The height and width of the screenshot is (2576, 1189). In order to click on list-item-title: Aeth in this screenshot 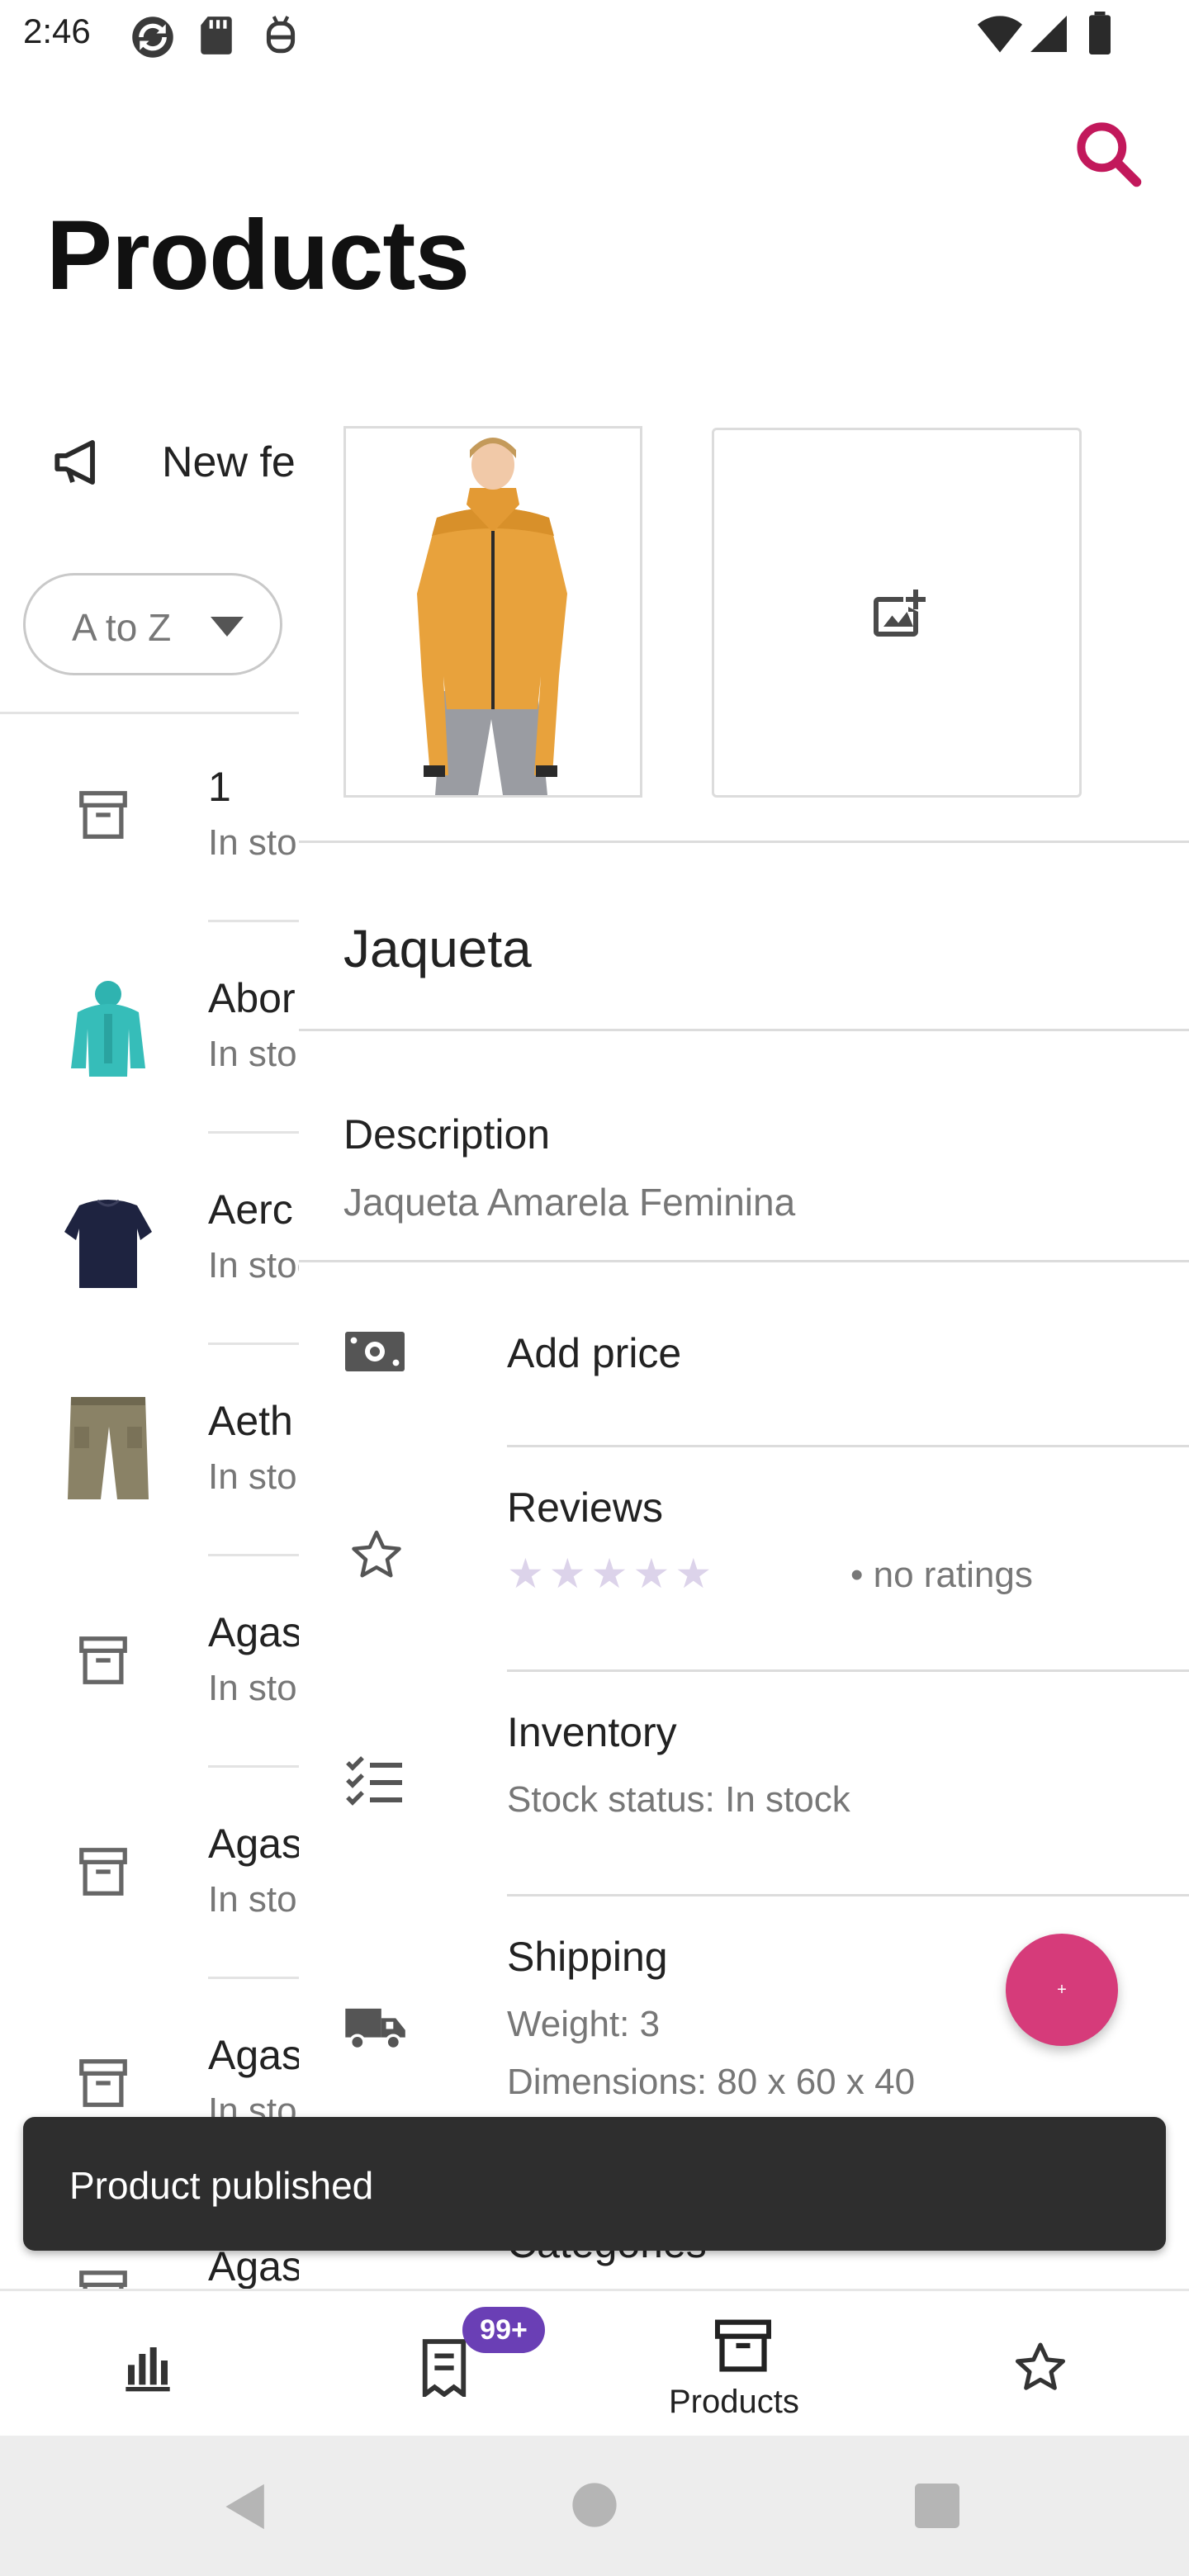, I will do `click(250, 1421)`.